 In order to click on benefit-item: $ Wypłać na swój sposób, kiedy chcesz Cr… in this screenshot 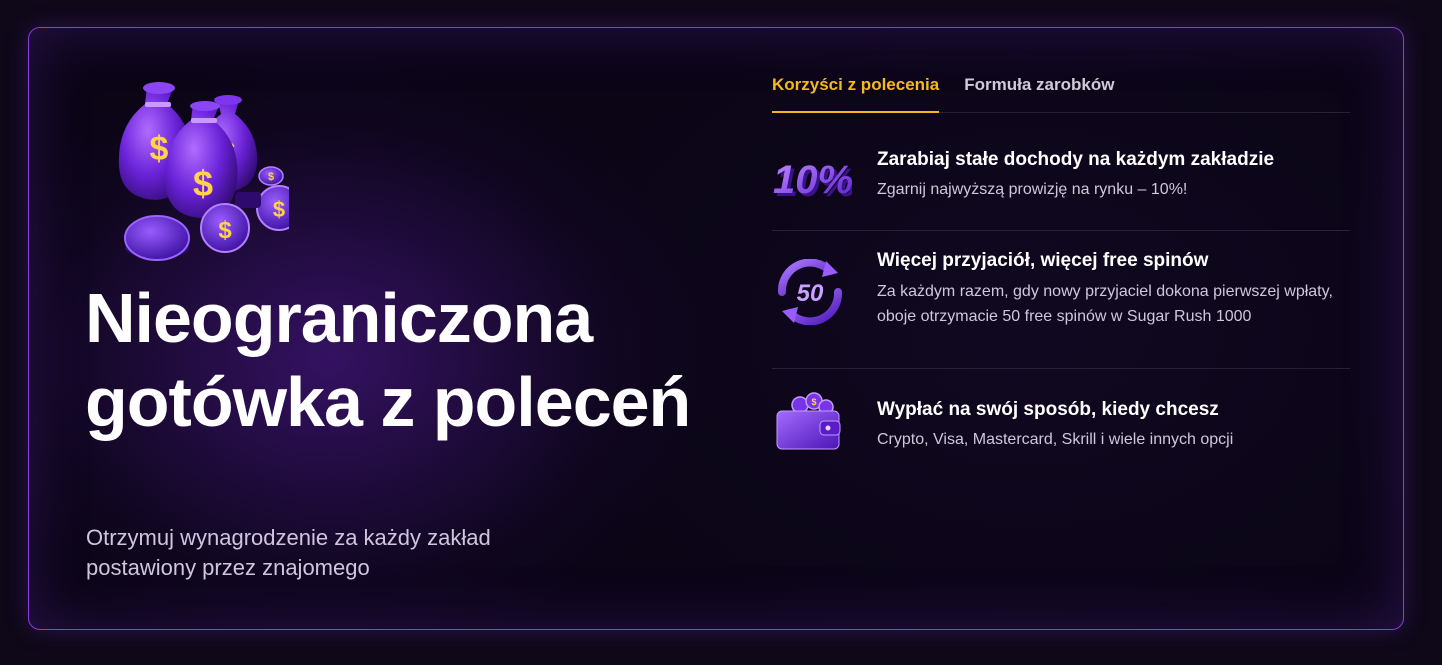, I will do `click(1061, 424)`.